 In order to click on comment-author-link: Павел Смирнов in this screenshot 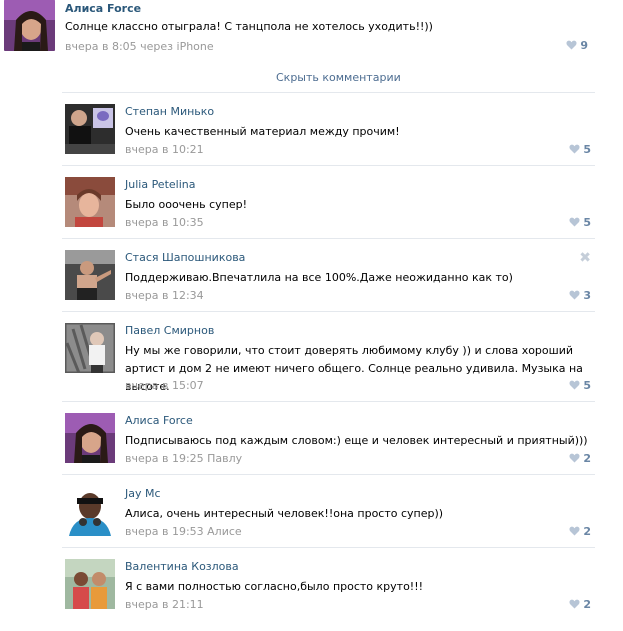, I will do `click(169, 330)`.